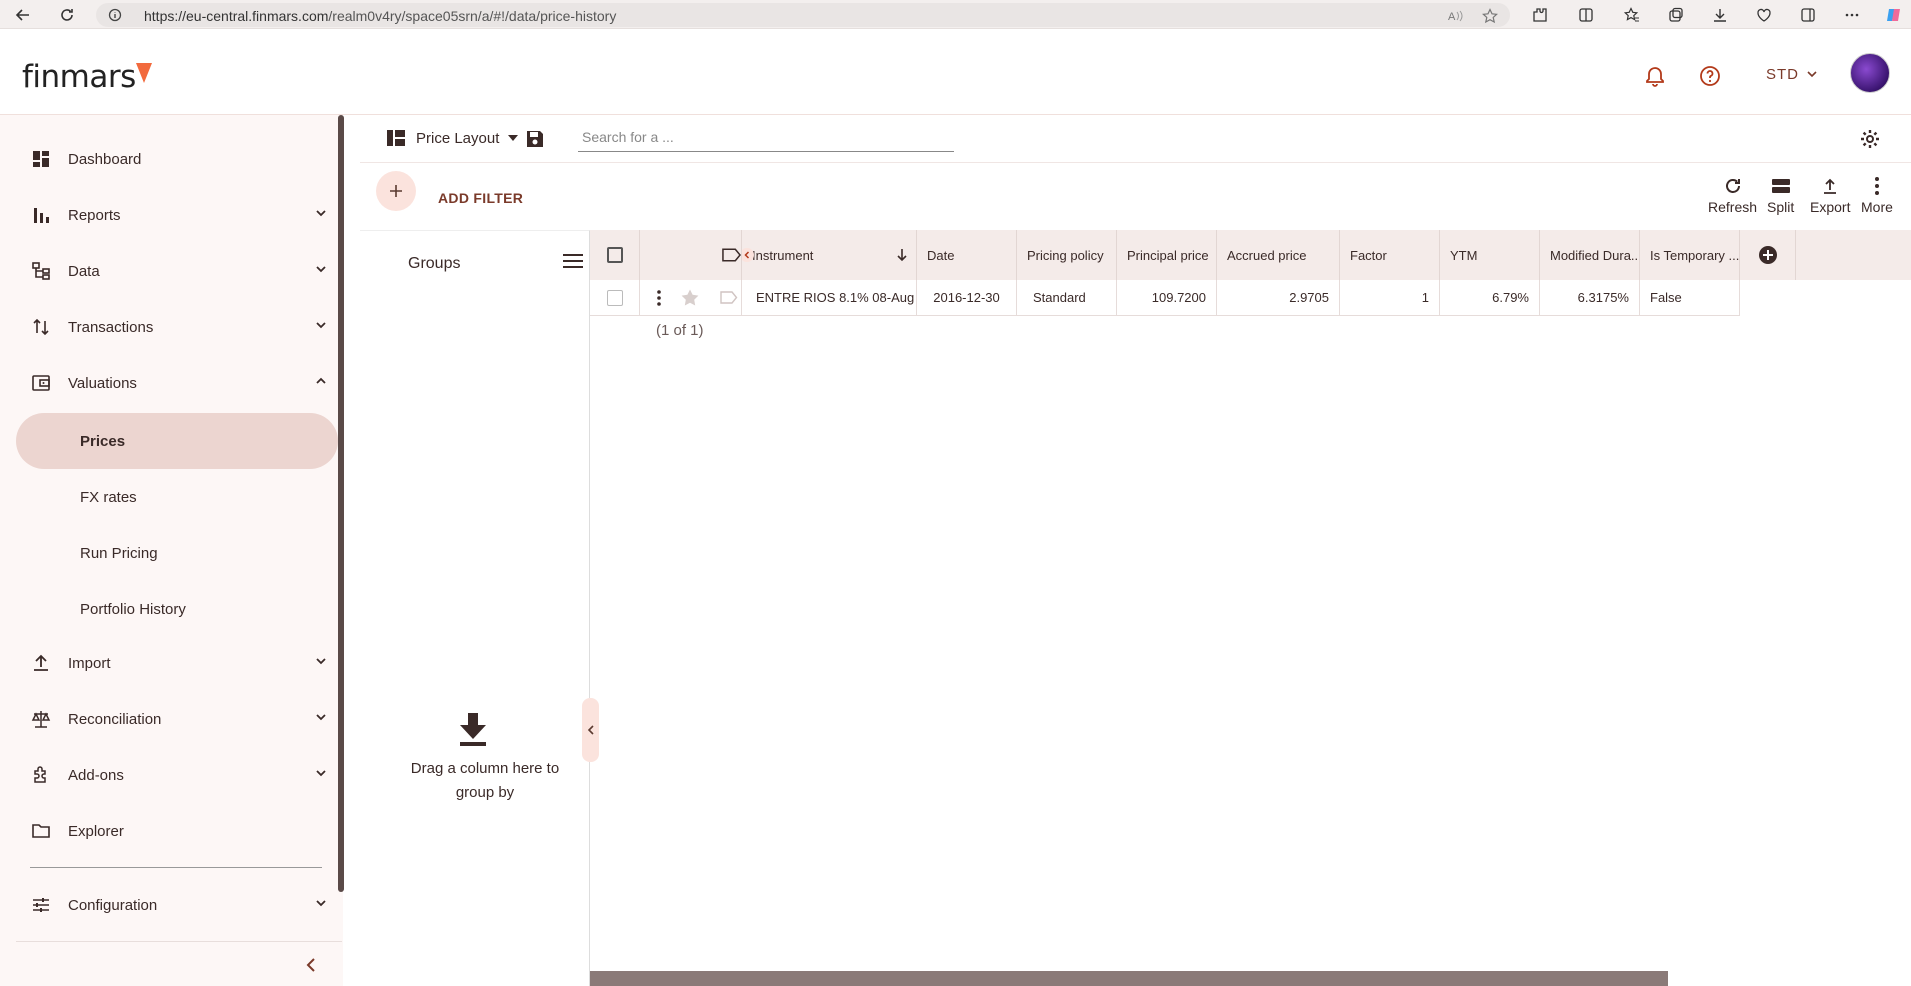 The width and height of the screenshot is (1911, 986). I want to click on sidebar-item-reconciliation: Reconciliation, so click(180, 719).